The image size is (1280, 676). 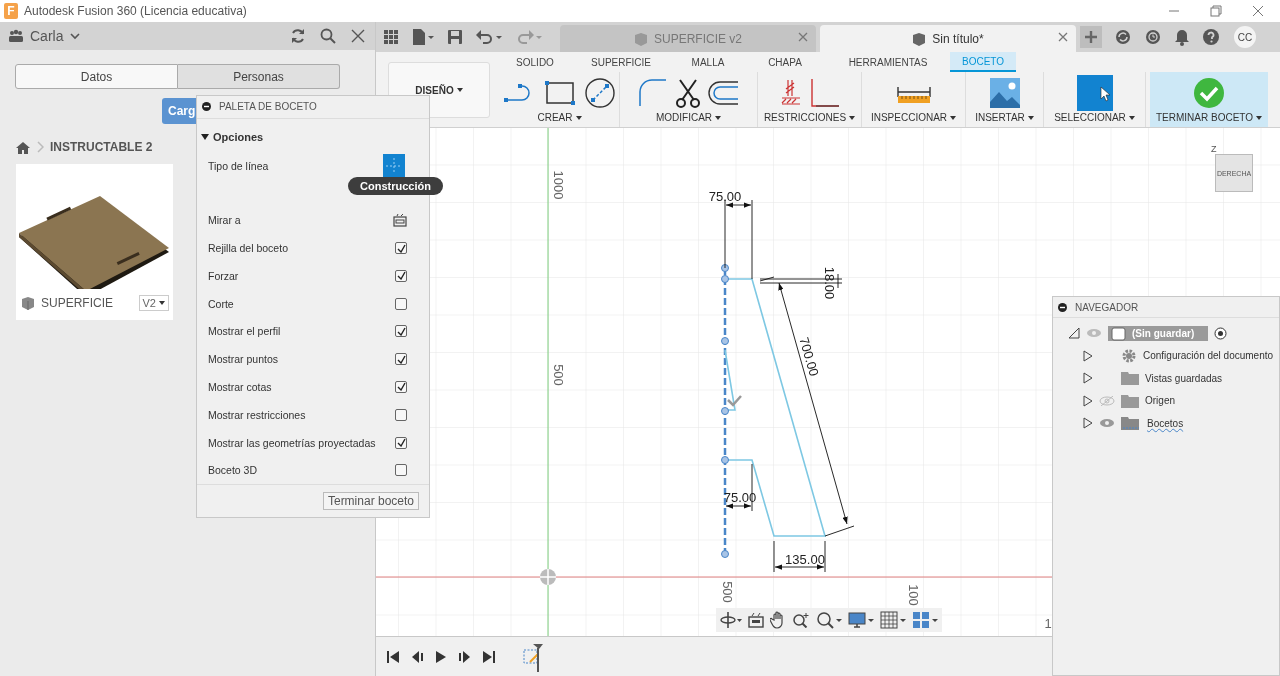 I want to click on save-icon, so click(x=455, y=37).